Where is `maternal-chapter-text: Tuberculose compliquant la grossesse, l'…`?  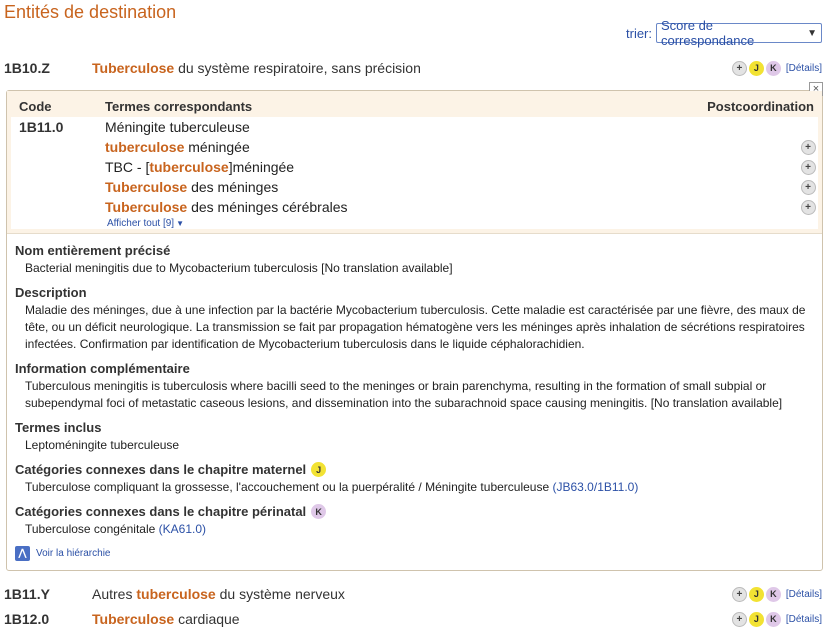
maternal-chapter-text: Tuberculose compliquant la grossesse, l'… is located at coordinates (287, 487).